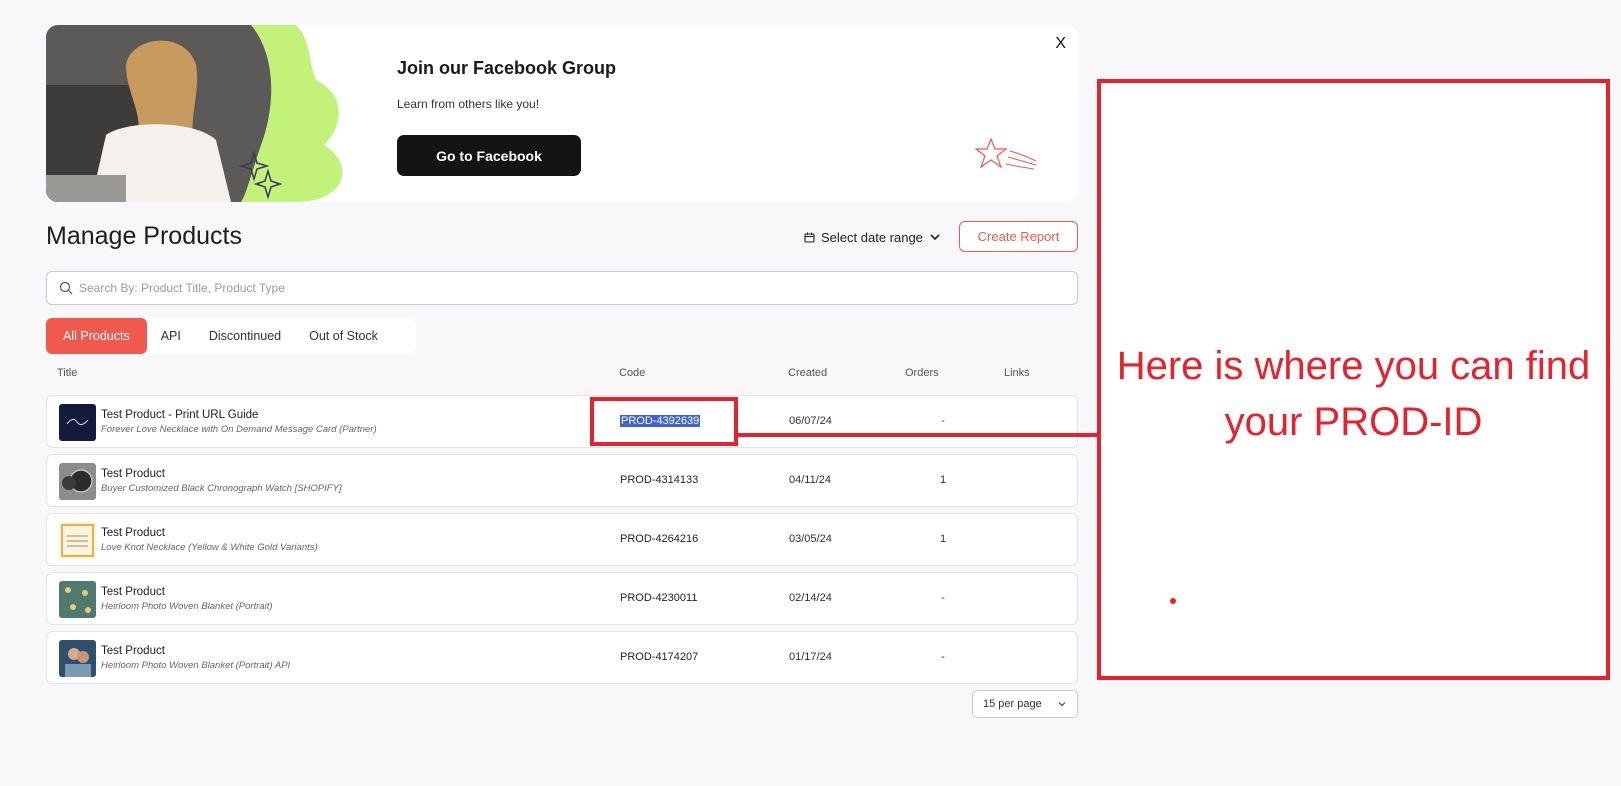  Describe the element at coordinates (343, 336) in the screenshot. I see `tab-out-of-stock: Out of Stock` at that location.